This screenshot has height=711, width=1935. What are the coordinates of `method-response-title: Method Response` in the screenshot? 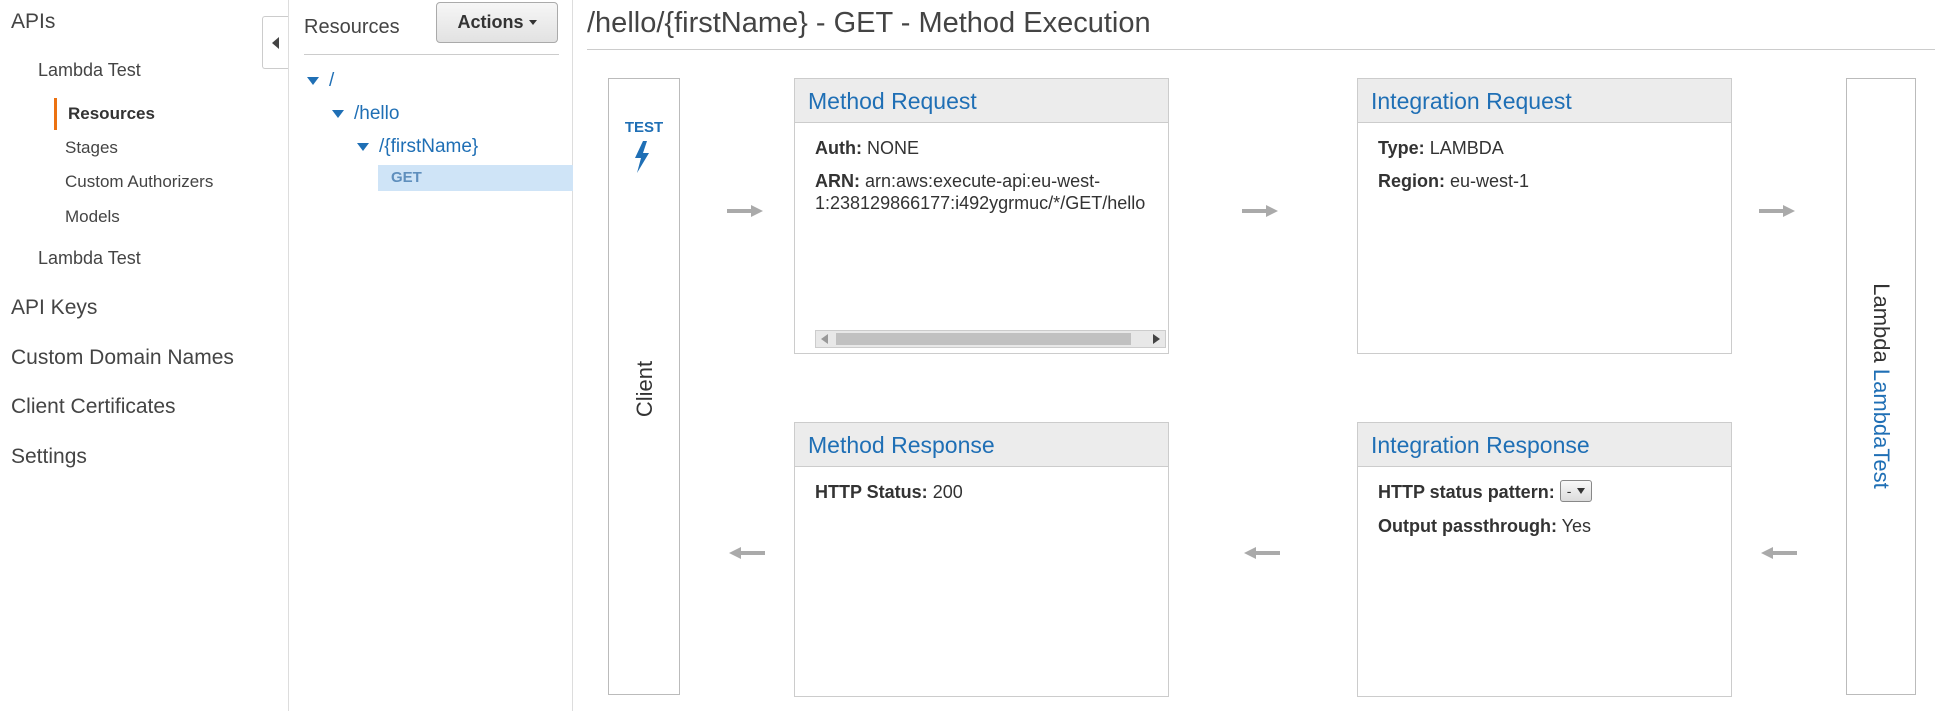 It's located at (981, 445).